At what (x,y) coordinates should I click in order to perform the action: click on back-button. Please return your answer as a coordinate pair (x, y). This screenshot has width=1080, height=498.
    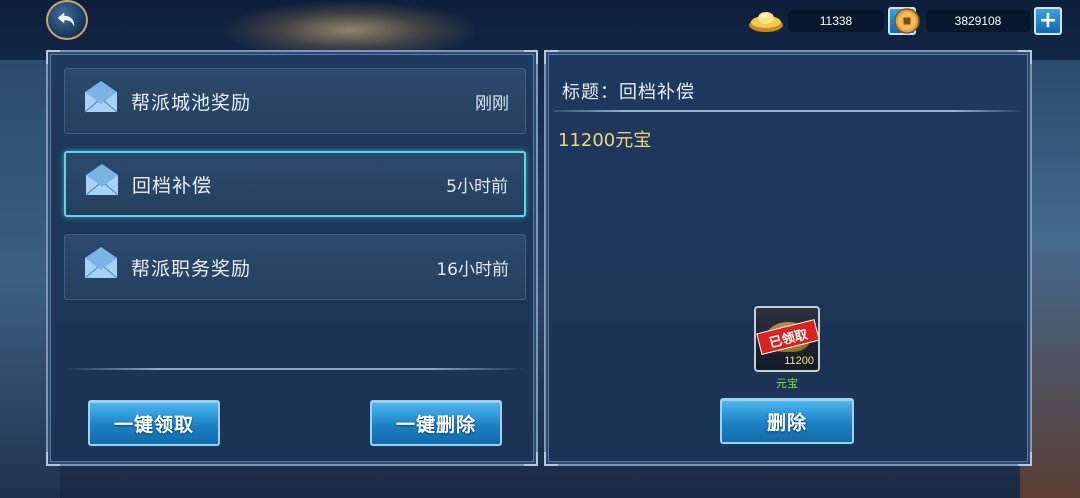
    Looking at the image, I should click on (67, 20).